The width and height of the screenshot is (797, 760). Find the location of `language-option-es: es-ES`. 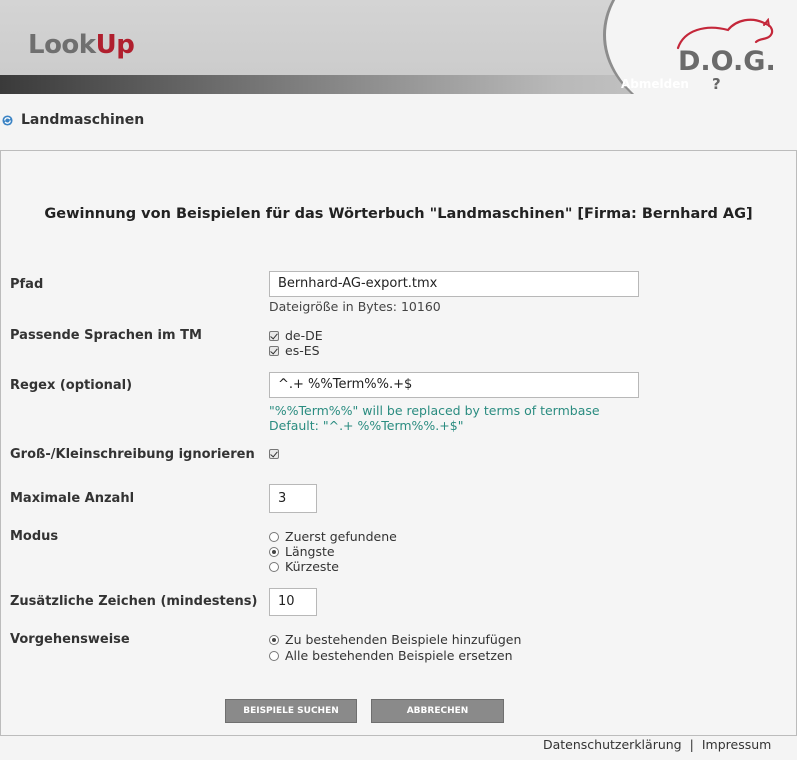

language-option-es: es-ES is located at coordinates (294, 350).